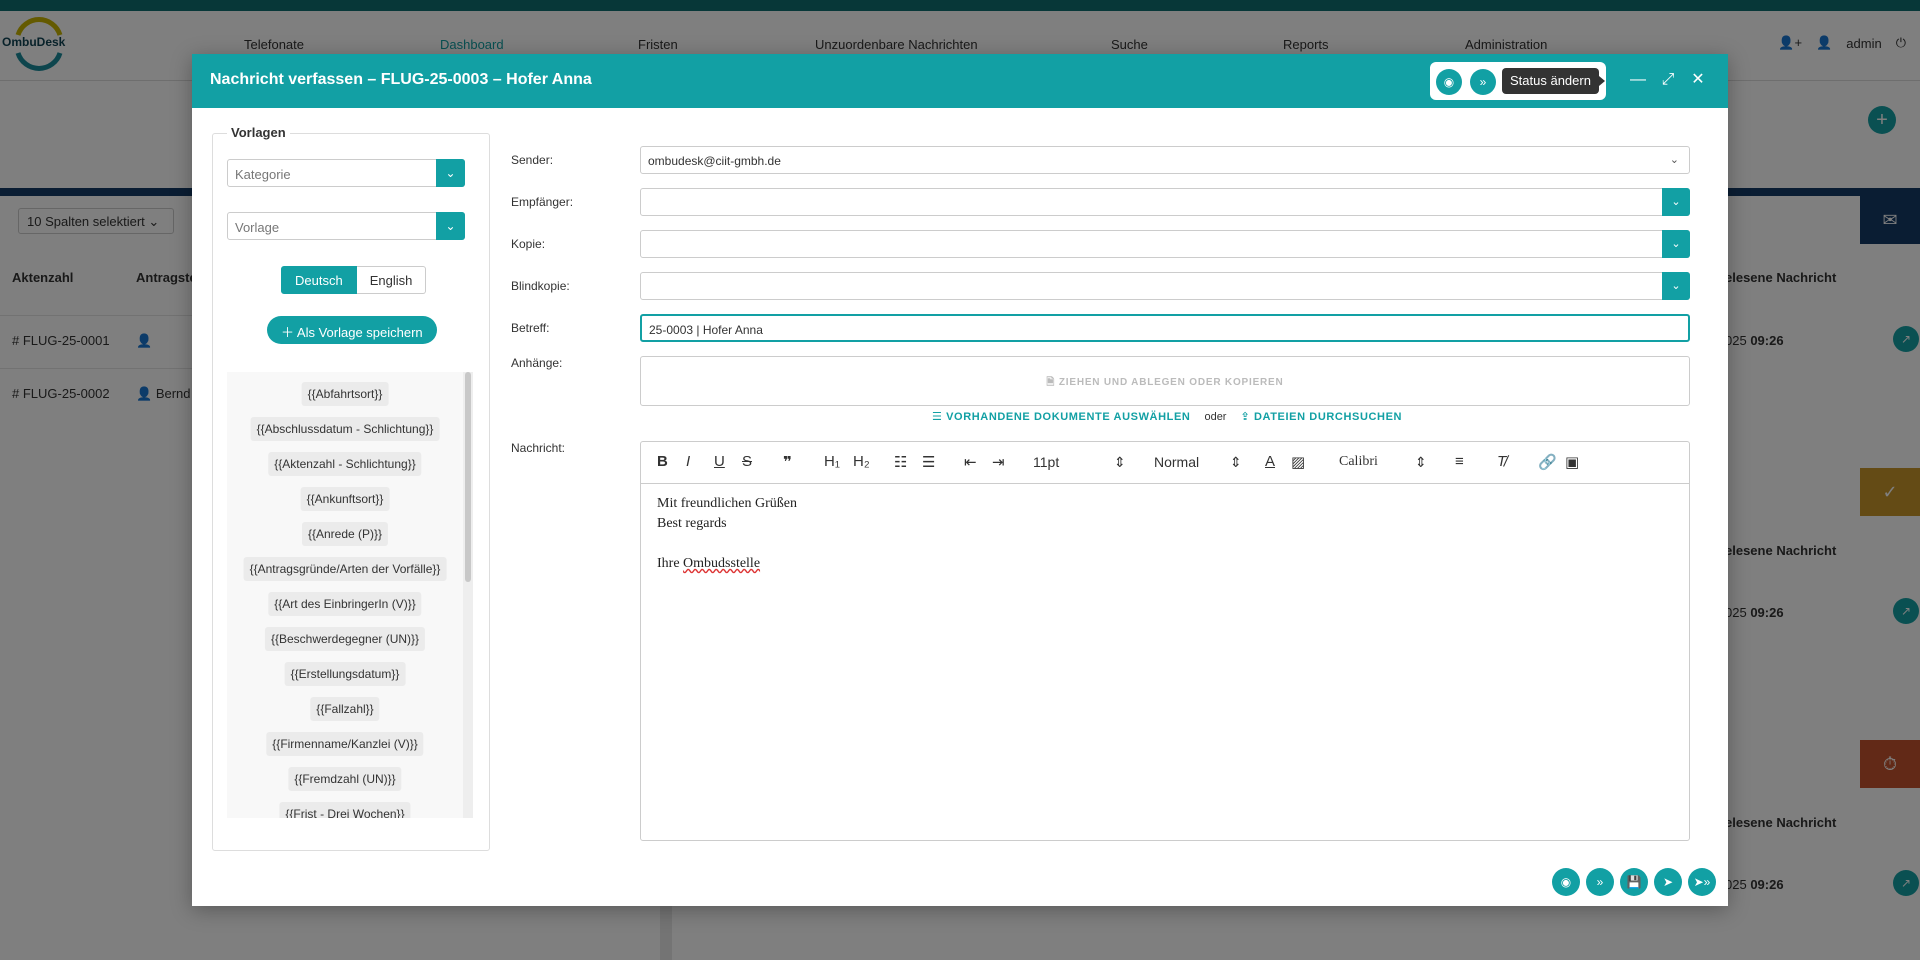 The image size is (1920, 960). Describe the element at coordinates (346, 173) in the screenshot. I see `category-select: Kategorie ⌄` at that location.